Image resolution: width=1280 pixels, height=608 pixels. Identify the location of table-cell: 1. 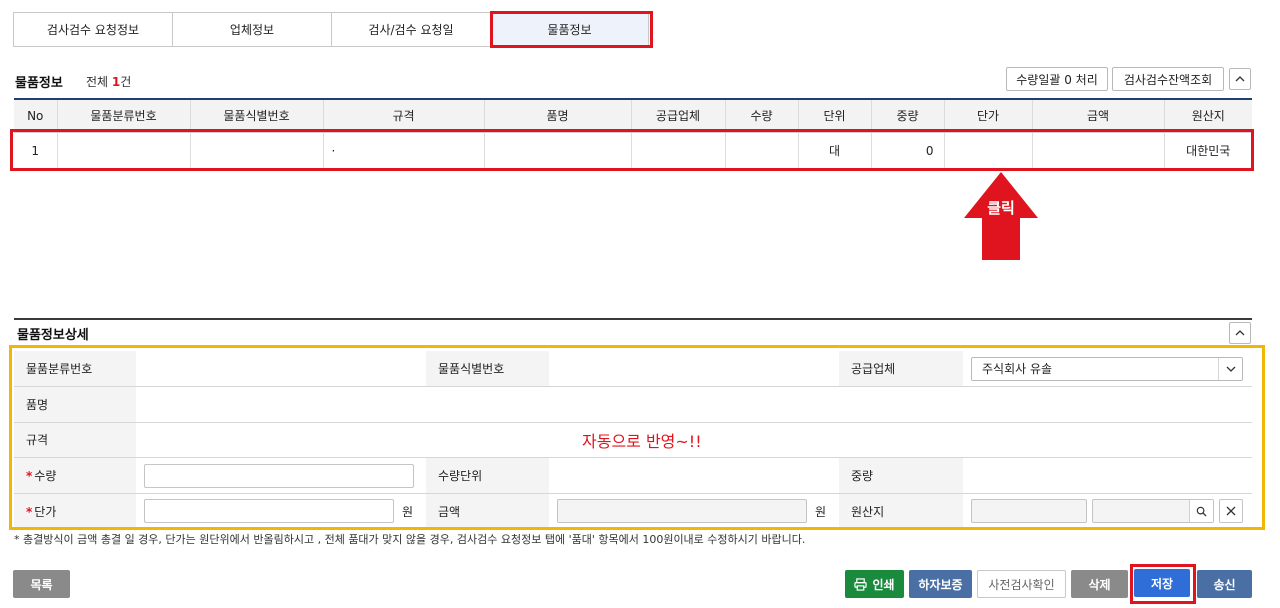
(36, 151).